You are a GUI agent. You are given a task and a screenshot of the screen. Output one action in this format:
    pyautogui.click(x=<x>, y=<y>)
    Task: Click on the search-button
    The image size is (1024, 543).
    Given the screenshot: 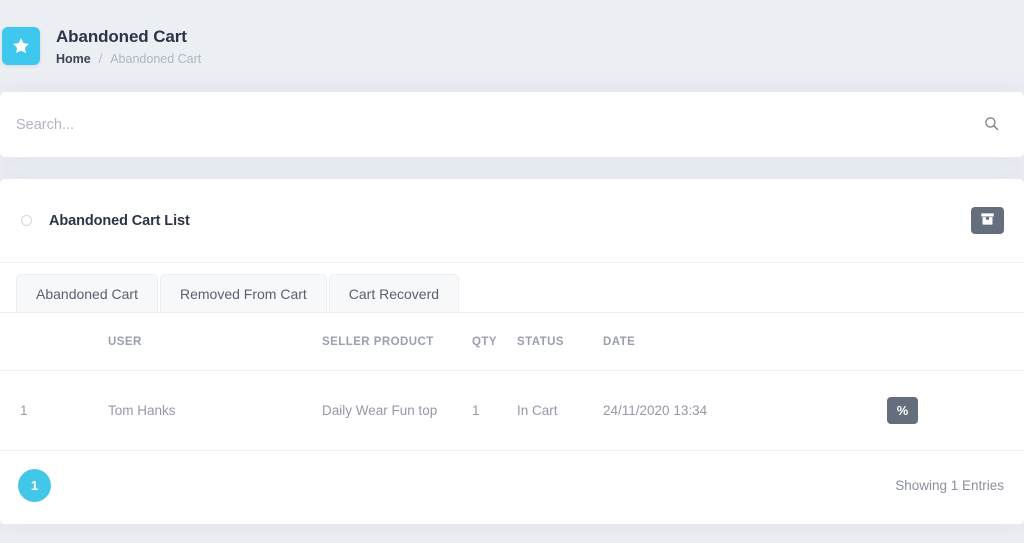 What is the action you would take?
    pyautogui.click(x=991, y=125)
    